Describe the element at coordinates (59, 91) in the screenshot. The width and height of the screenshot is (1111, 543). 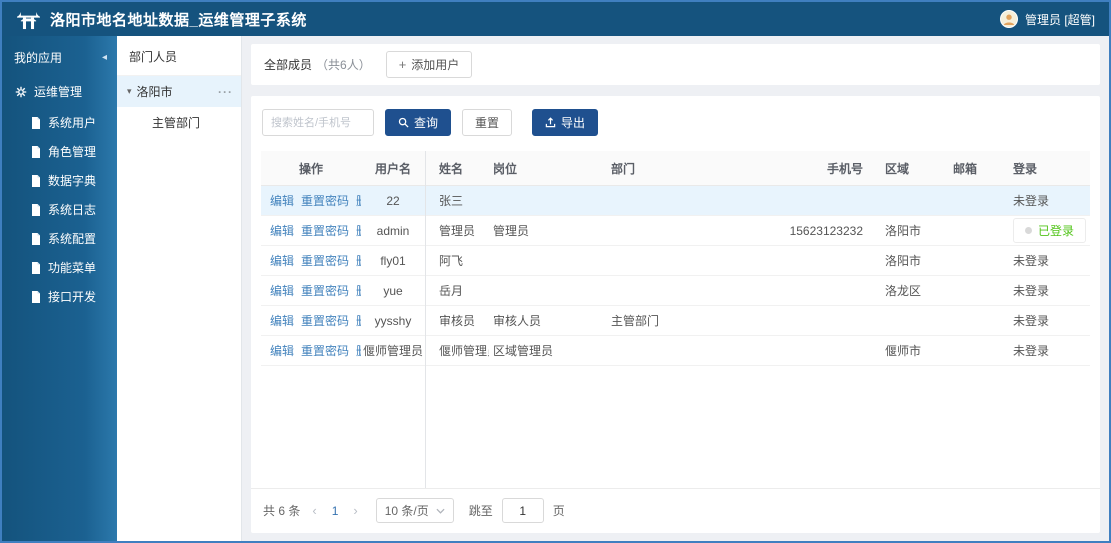
I see `sidebar-group-ops-management: 运维管理` at that location.